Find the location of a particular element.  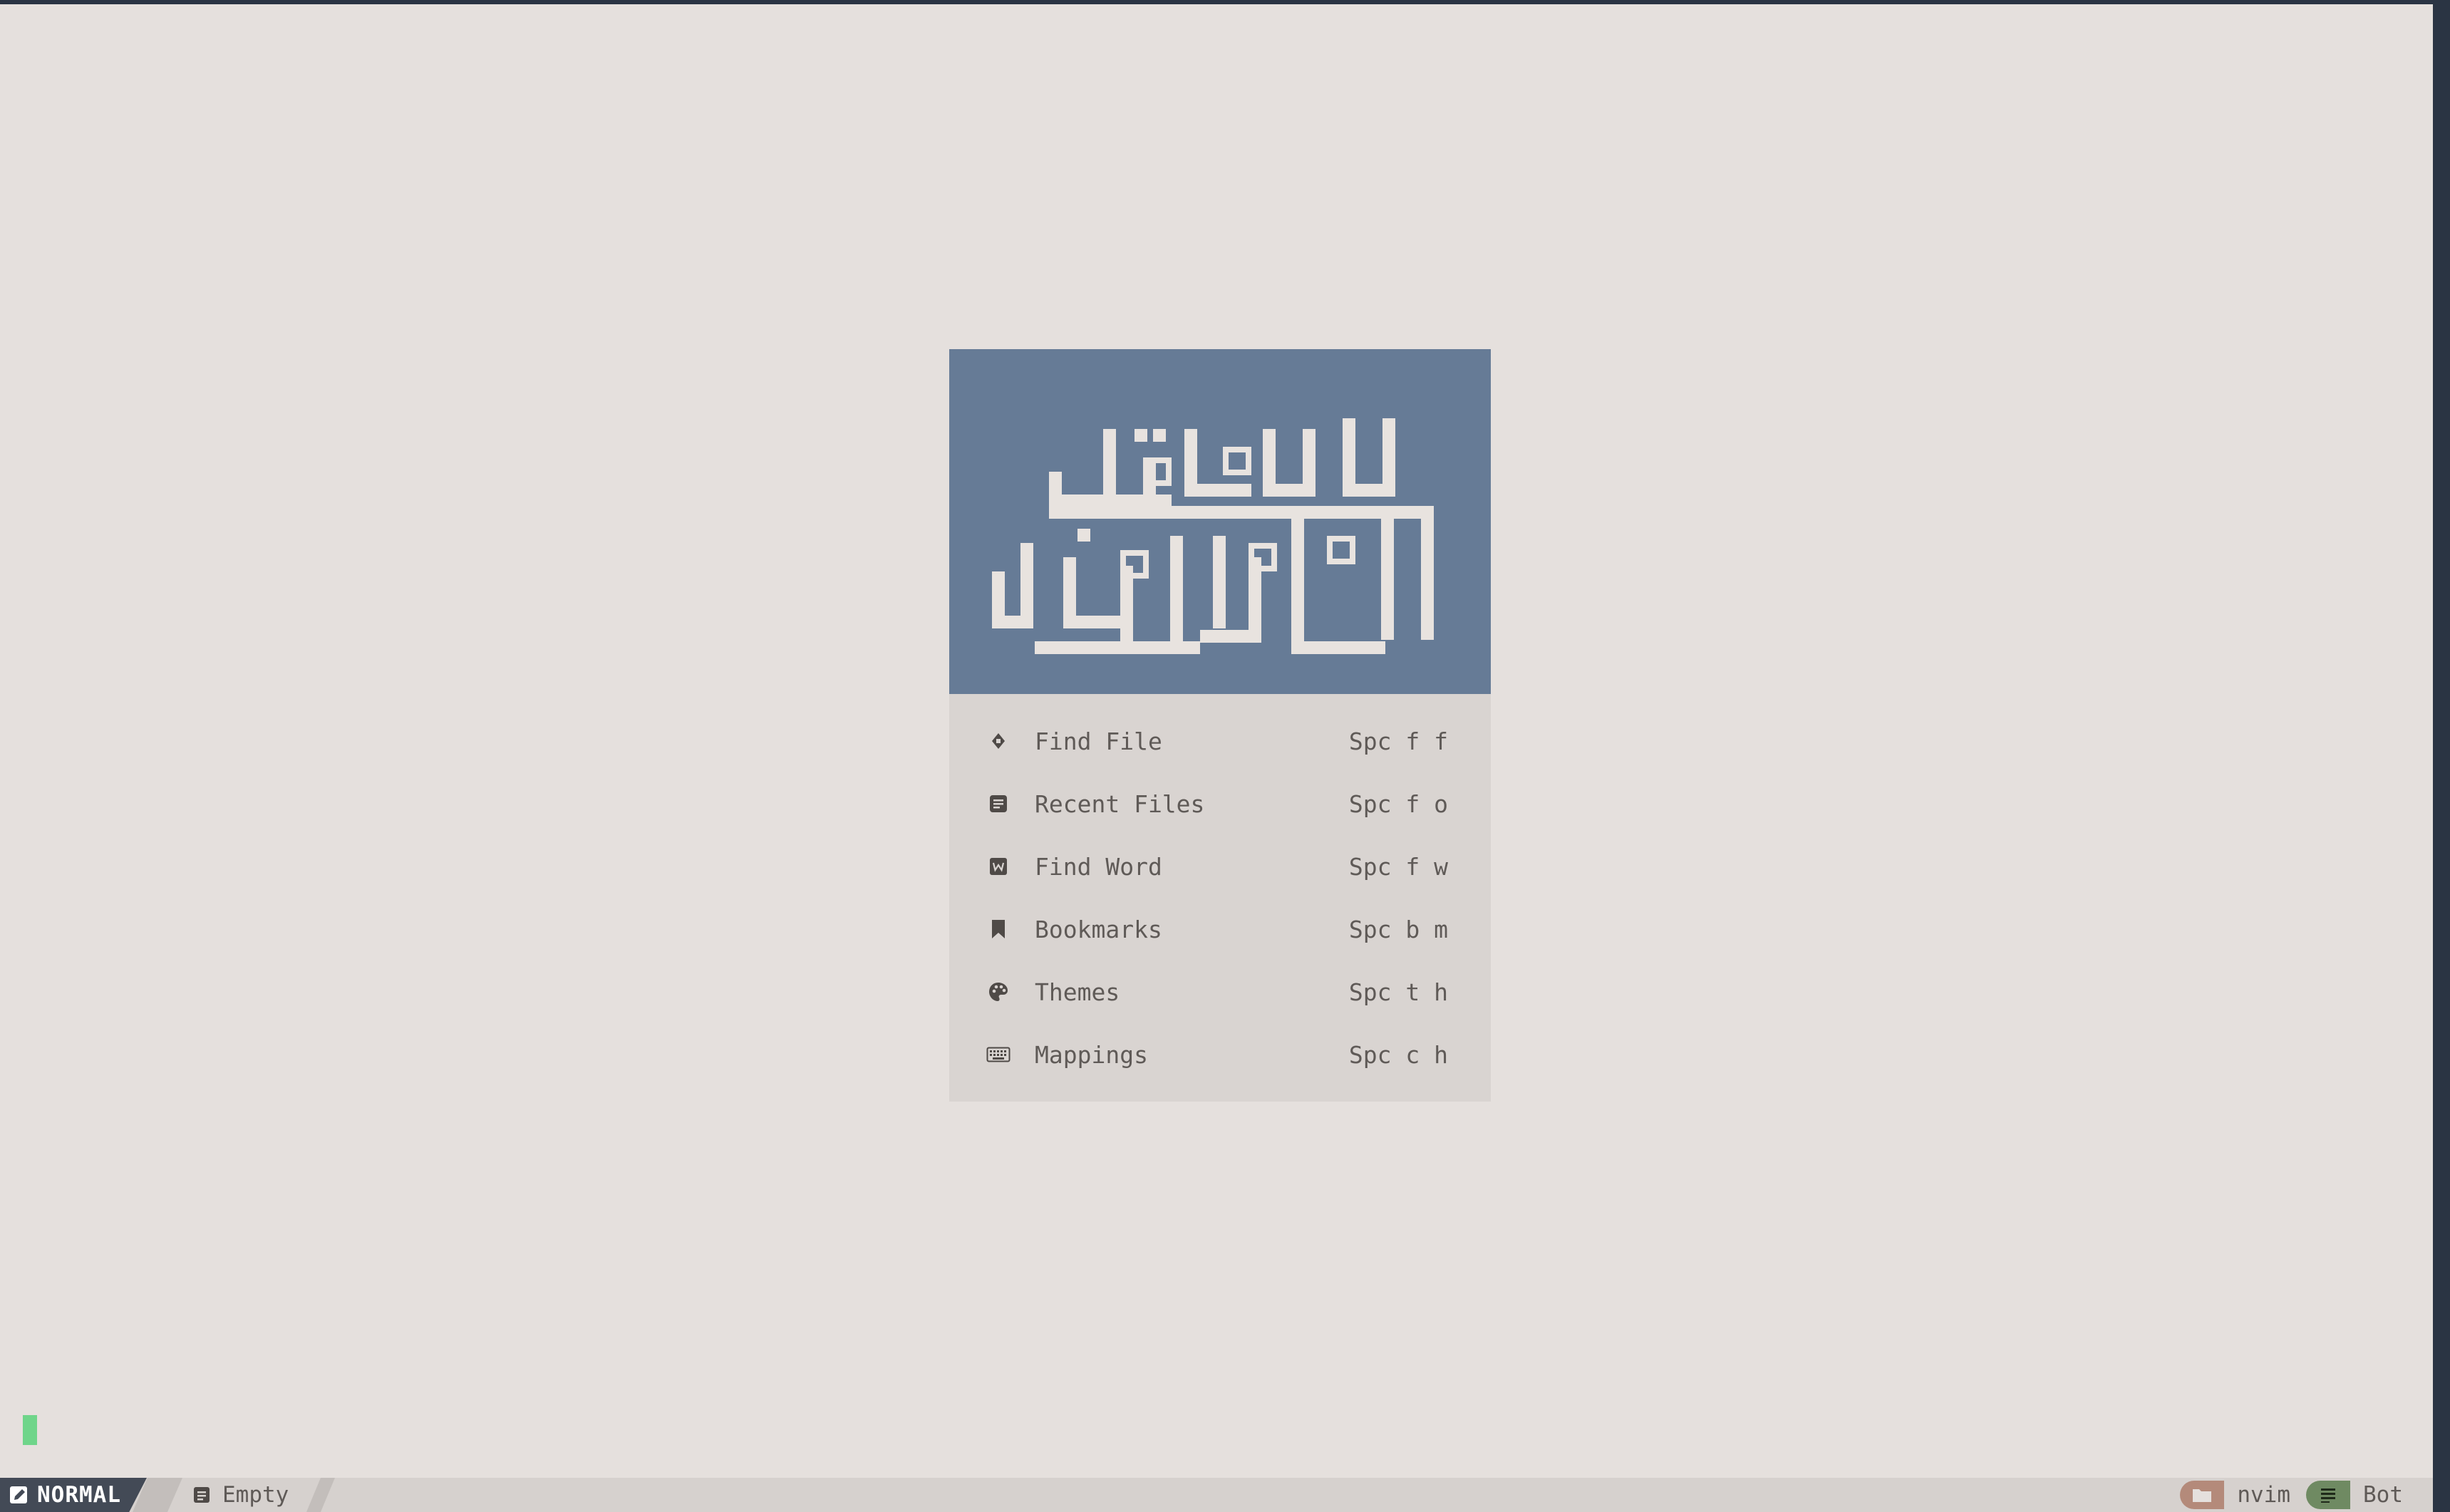

menu-item-themes: Themes Spc t h is located at coordinates (1220, 992).